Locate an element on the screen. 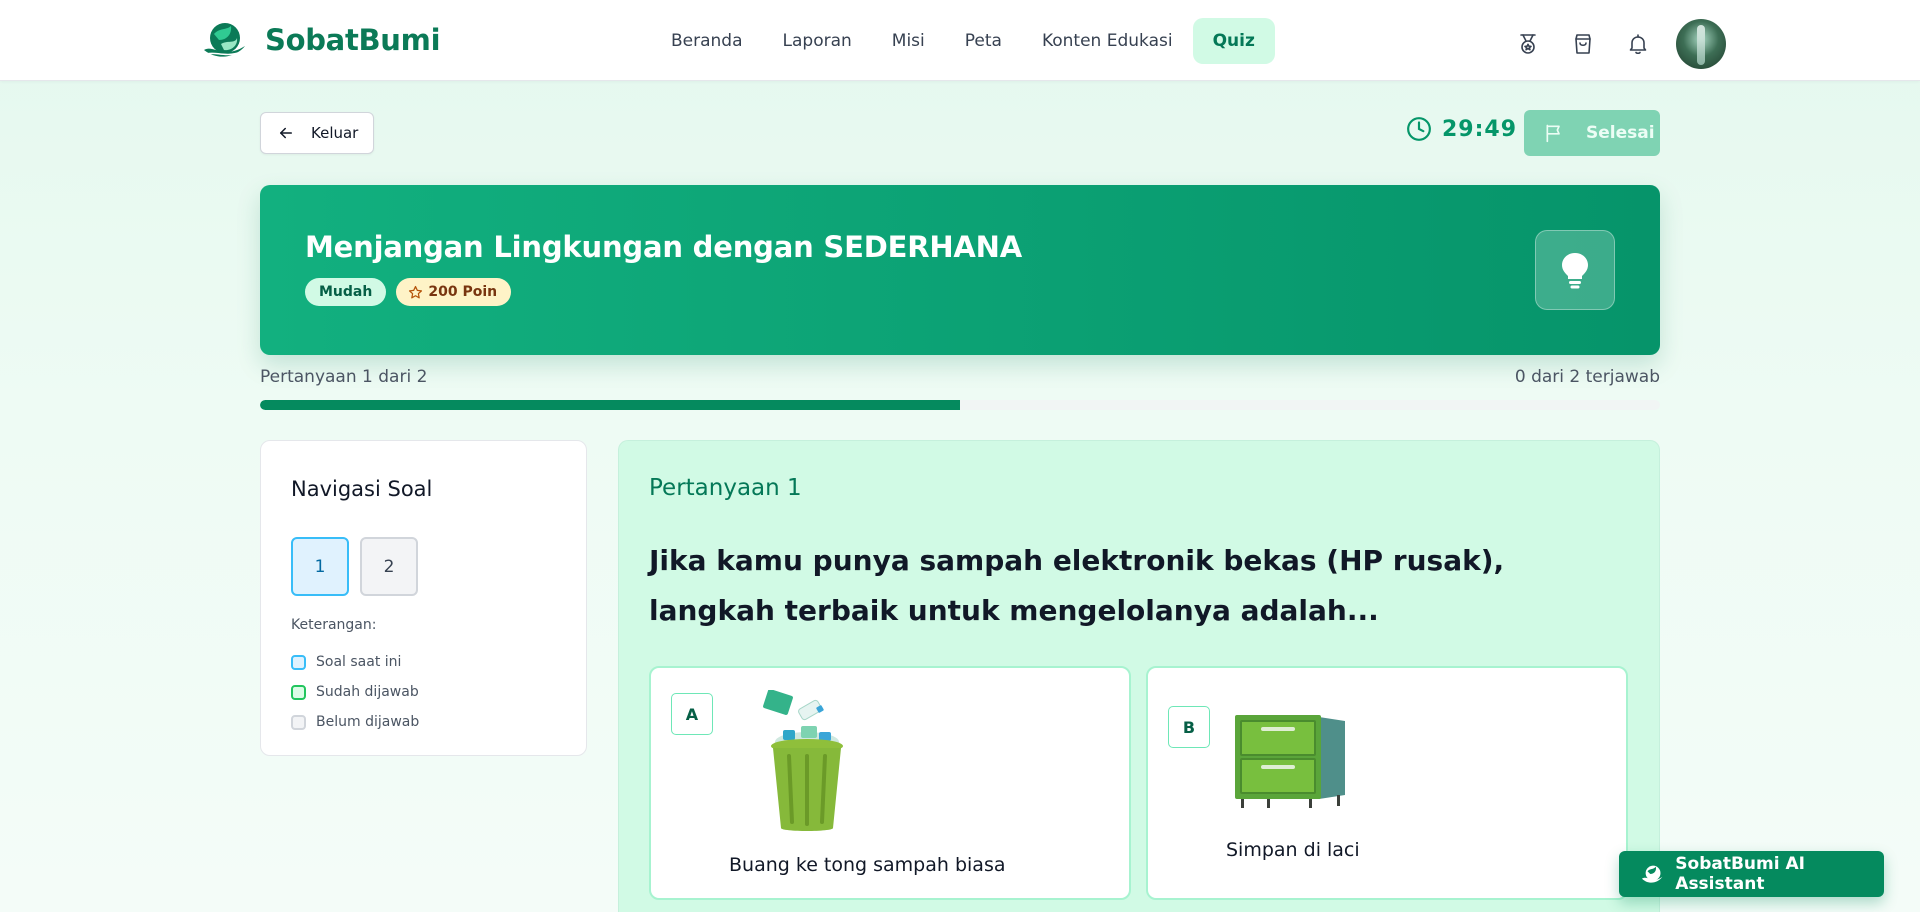 This screenshot has width=1920, height=912. nav-link-laporan: Laporan is located at coordinates (817, 41).